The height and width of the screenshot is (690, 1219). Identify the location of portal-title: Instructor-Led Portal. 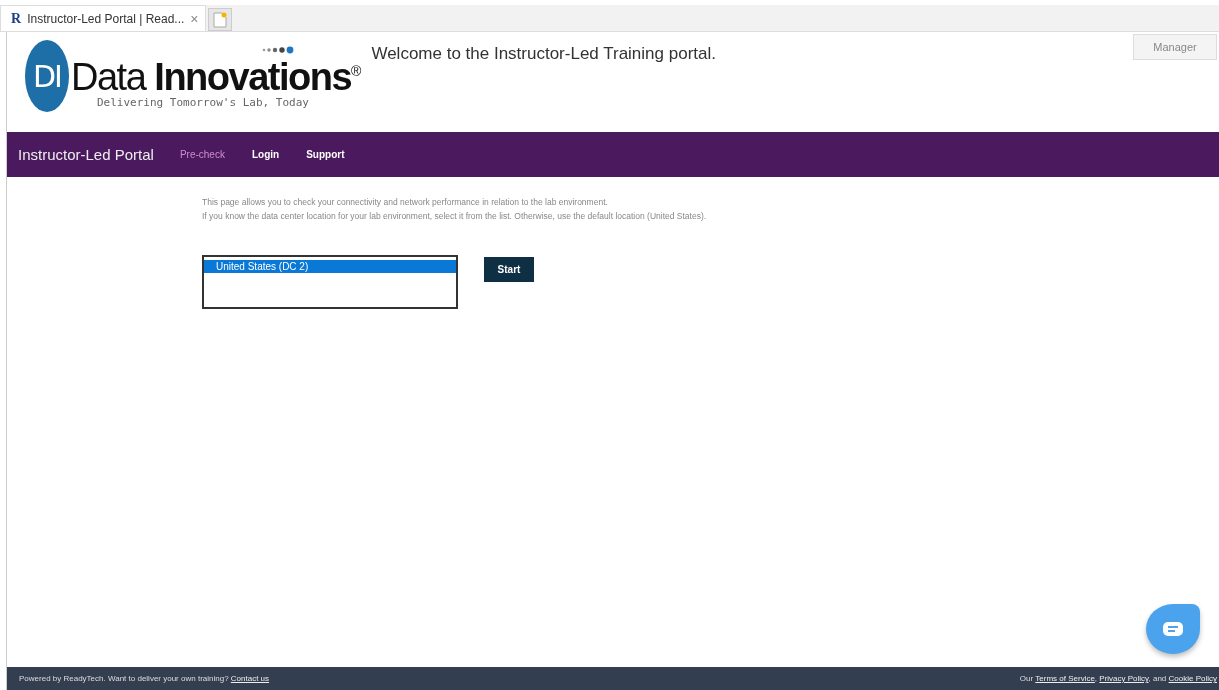
(86, 154).